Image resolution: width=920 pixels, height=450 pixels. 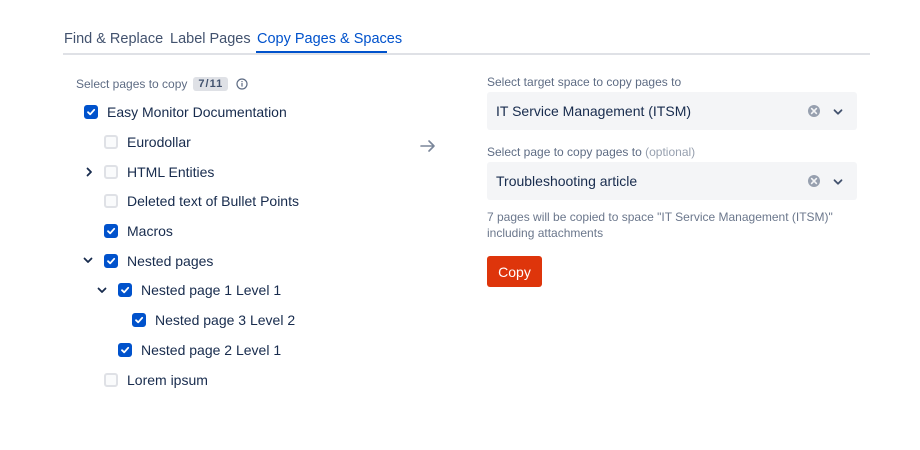 What do you see at coordinates (329, 39) in the screenshot?
I see `tab-copy-pages-spaces: Copy Pages & Spaces` at bounding box center [329, 39].